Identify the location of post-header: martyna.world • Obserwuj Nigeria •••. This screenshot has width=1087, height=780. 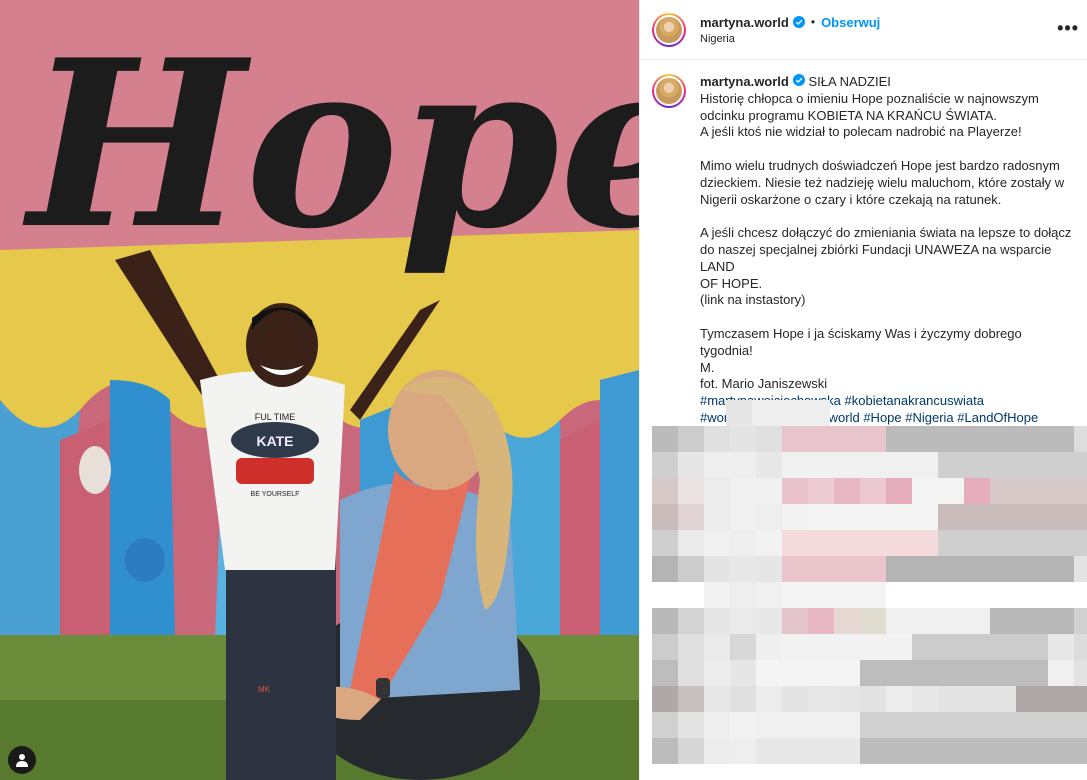
(863, 30).